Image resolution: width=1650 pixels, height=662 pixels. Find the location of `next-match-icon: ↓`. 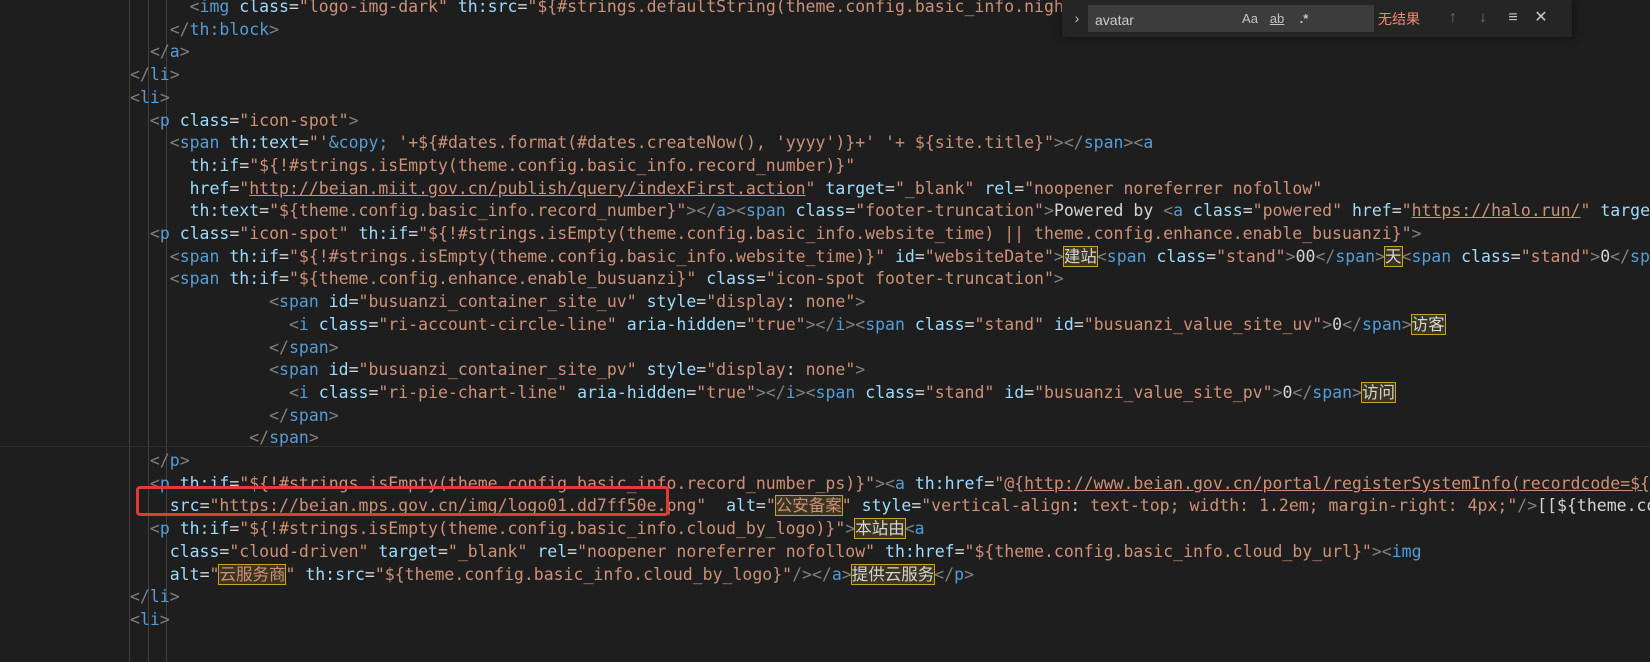

next-match-icon: ↓ is located at coordinates (1483, 18).